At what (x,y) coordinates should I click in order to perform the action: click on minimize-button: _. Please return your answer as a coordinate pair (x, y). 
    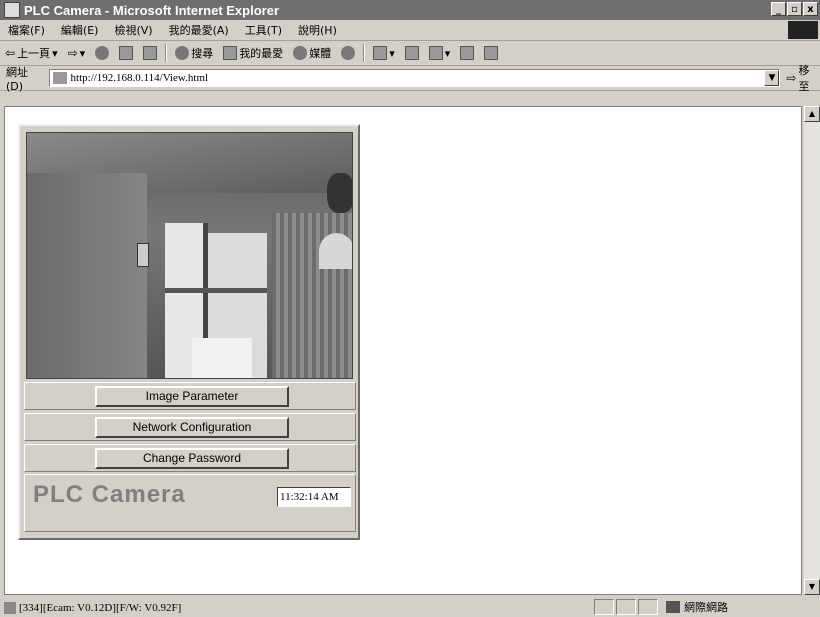
    Looking at the image, I should click on (778, 9).